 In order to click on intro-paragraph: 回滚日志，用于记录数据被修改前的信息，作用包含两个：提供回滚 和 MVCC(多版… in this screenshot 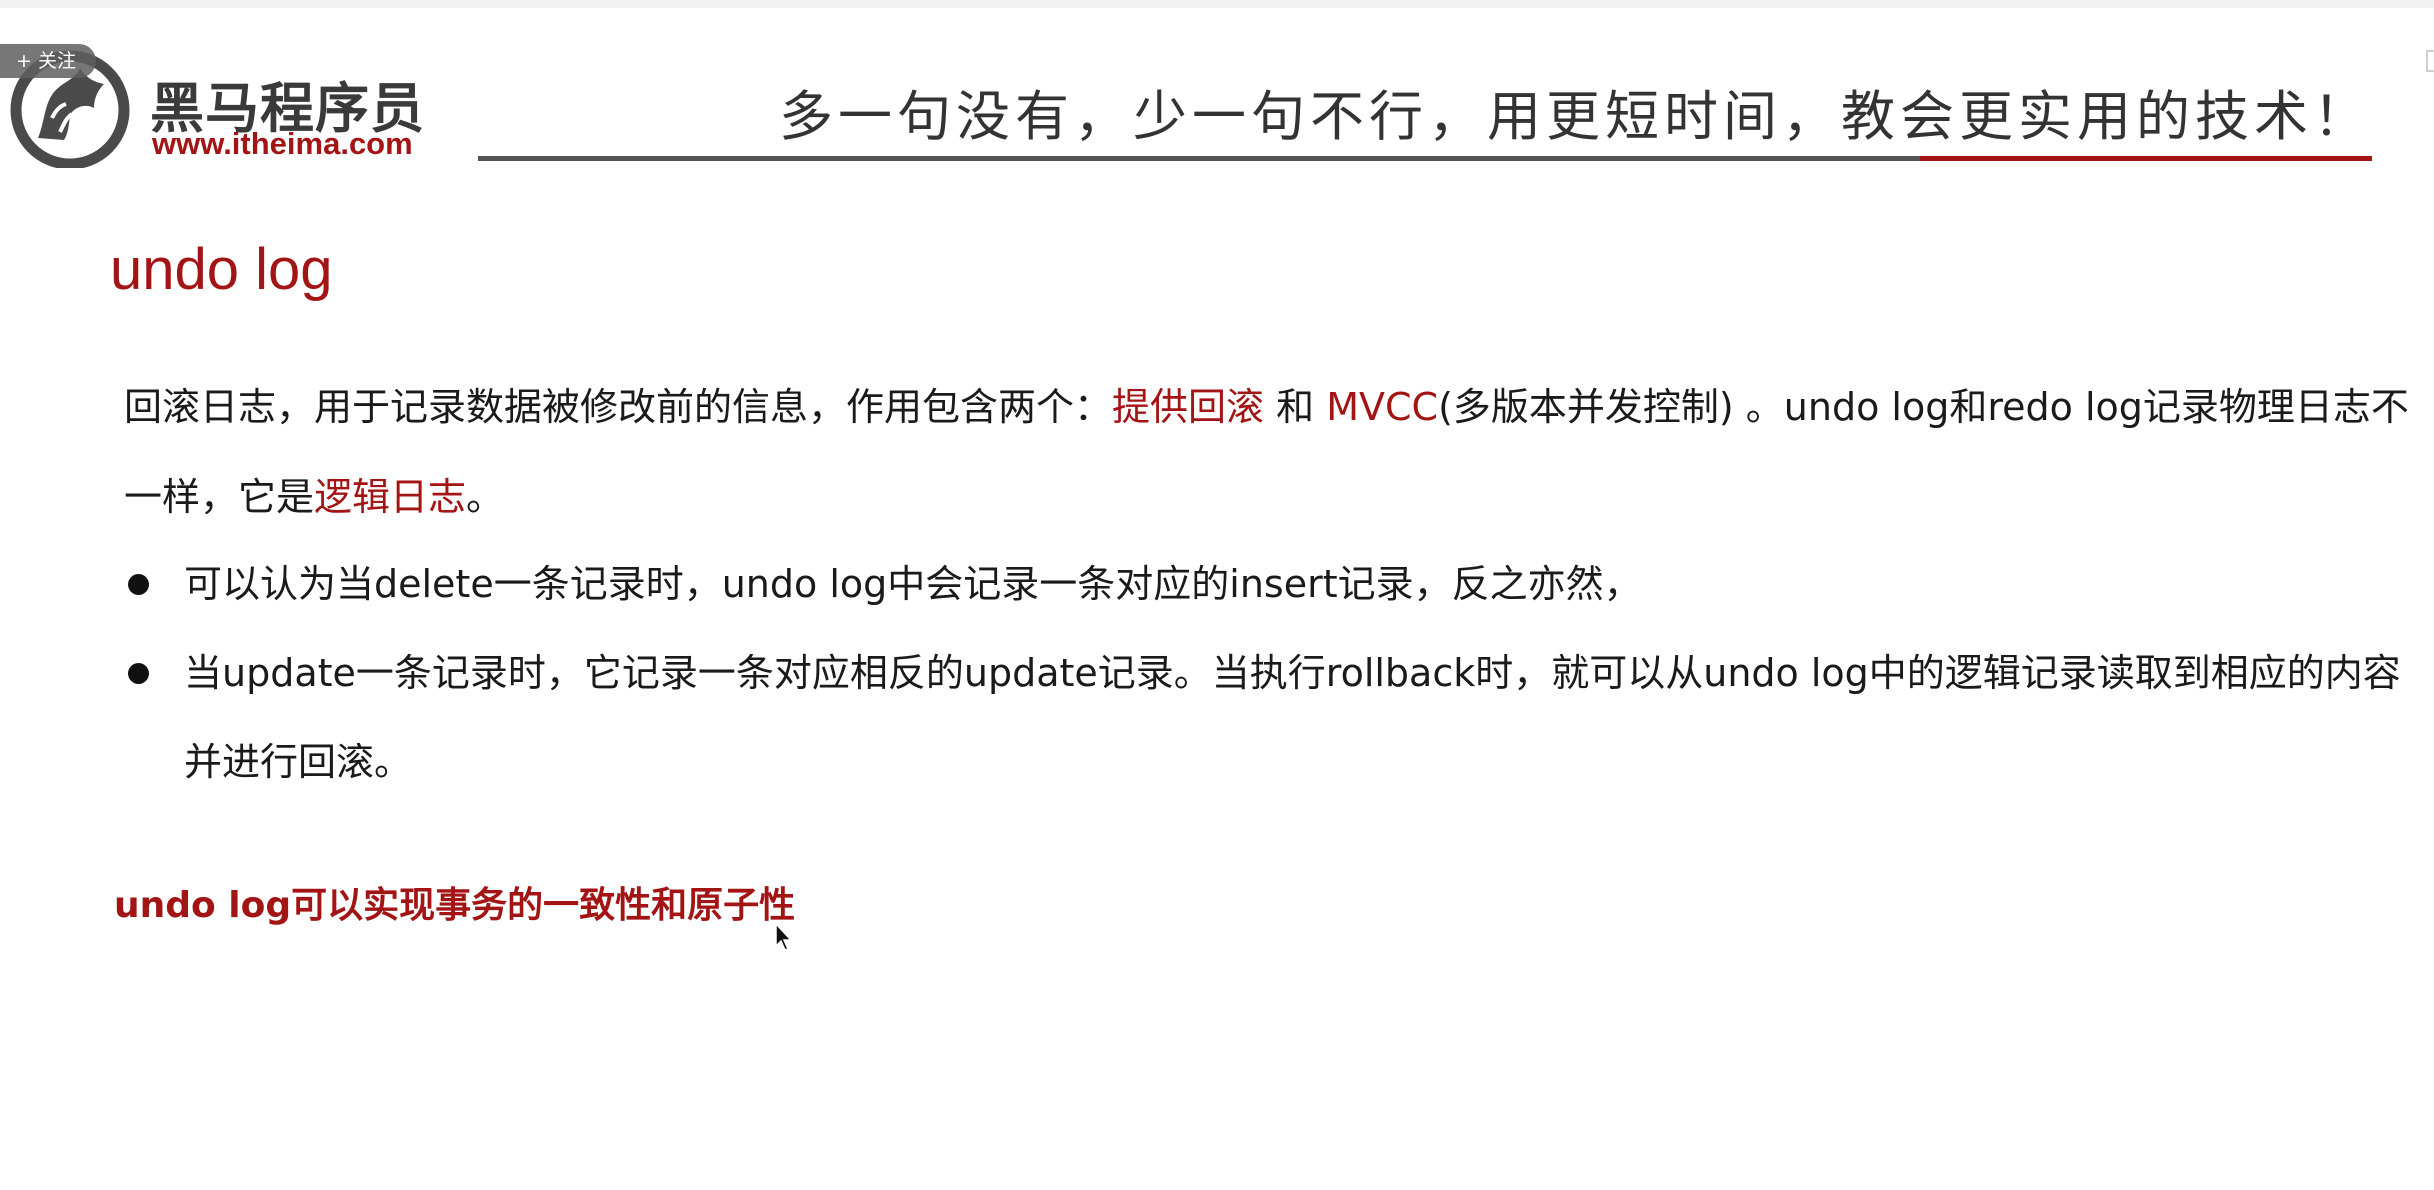, I will do `click(1266, 452)`.